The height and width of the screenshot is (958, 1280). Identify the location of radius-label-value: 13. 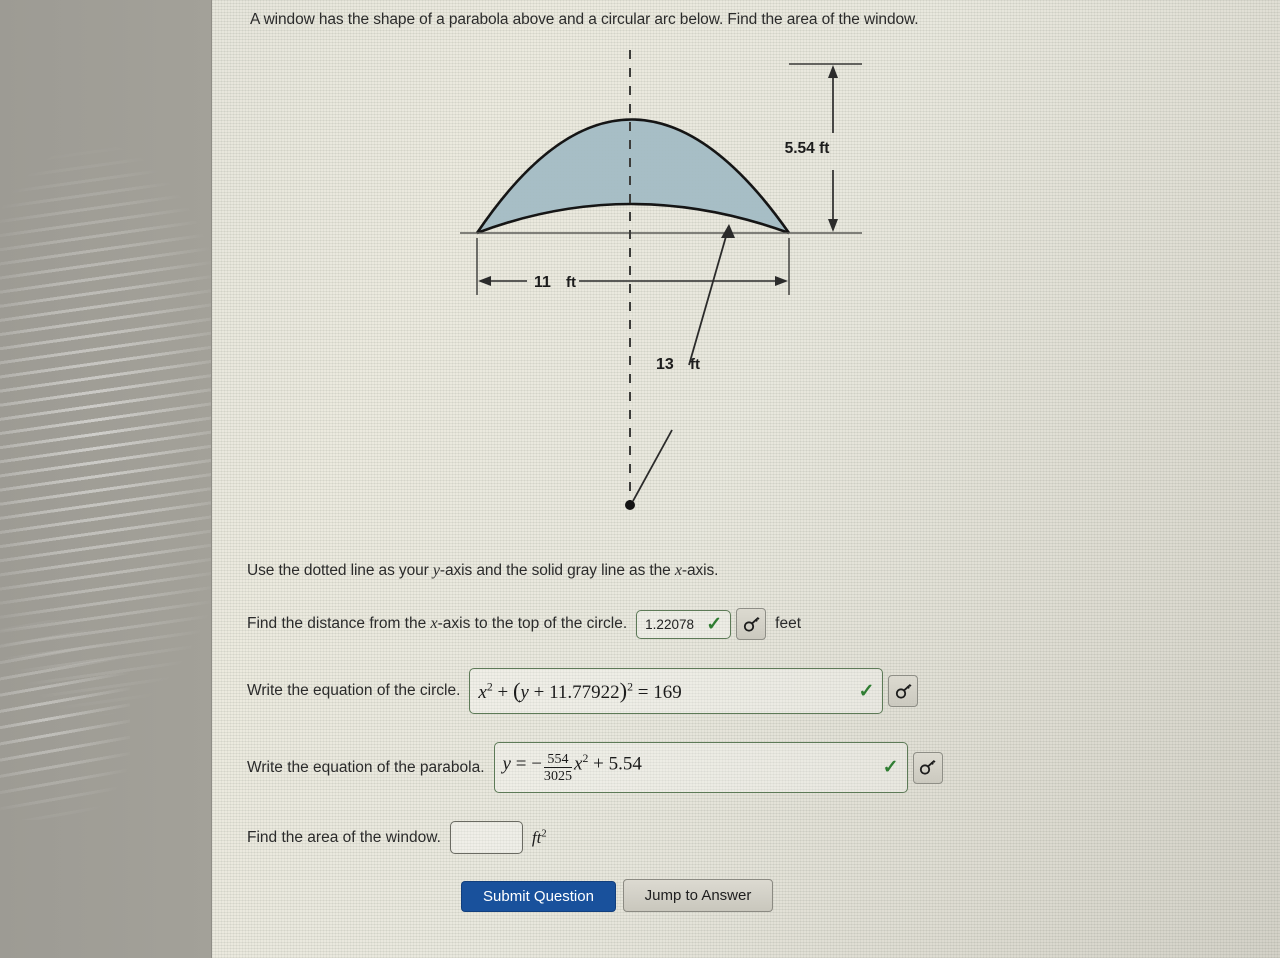
(665, 364).